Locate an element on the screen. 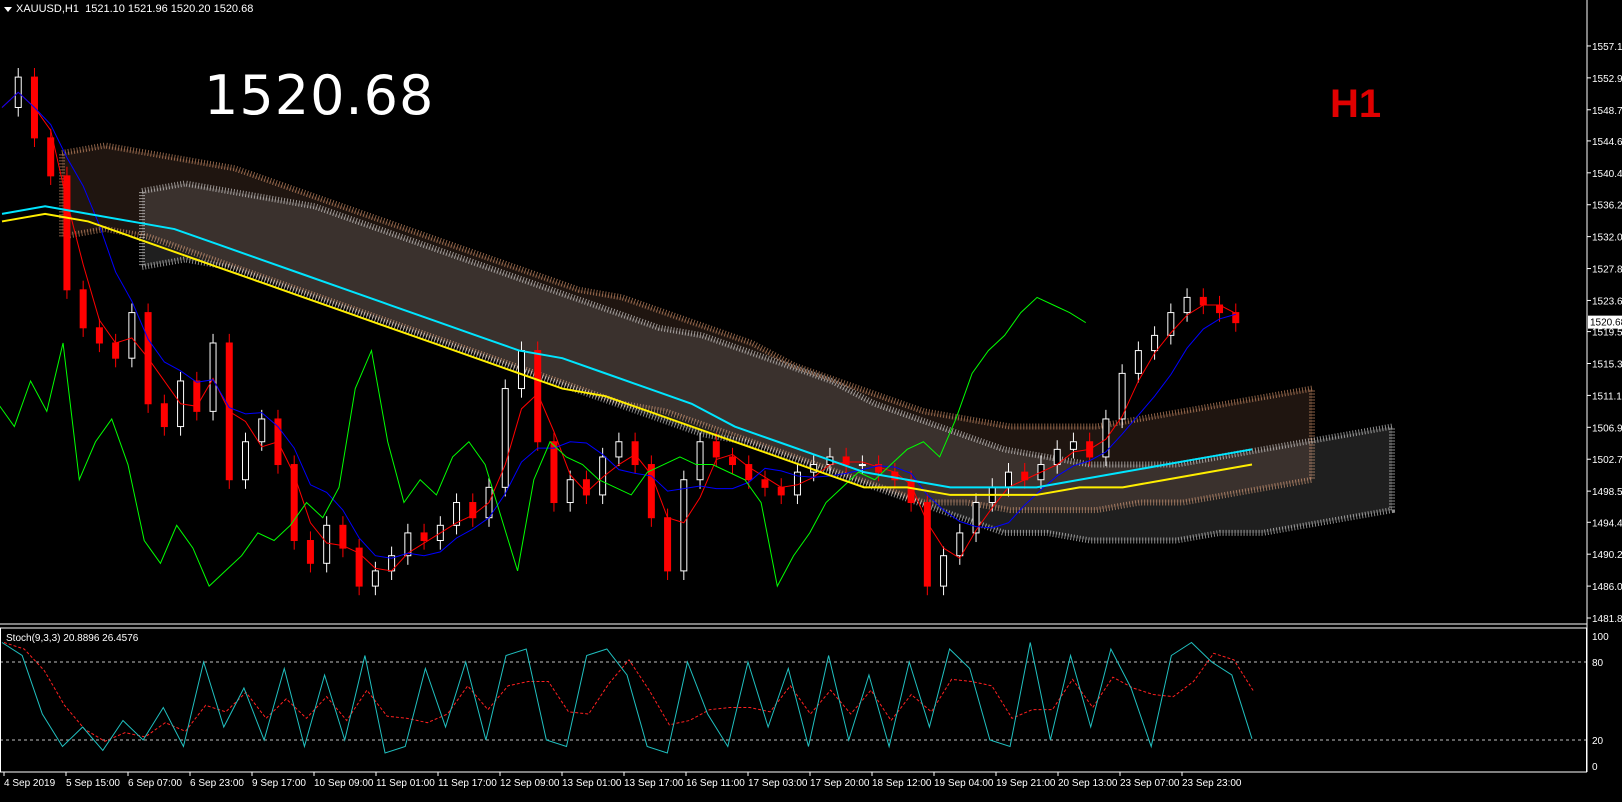 This screenshot has height=802, width=1622. y-tick-label: 1544.60 is located at coordinates (1607, 142).